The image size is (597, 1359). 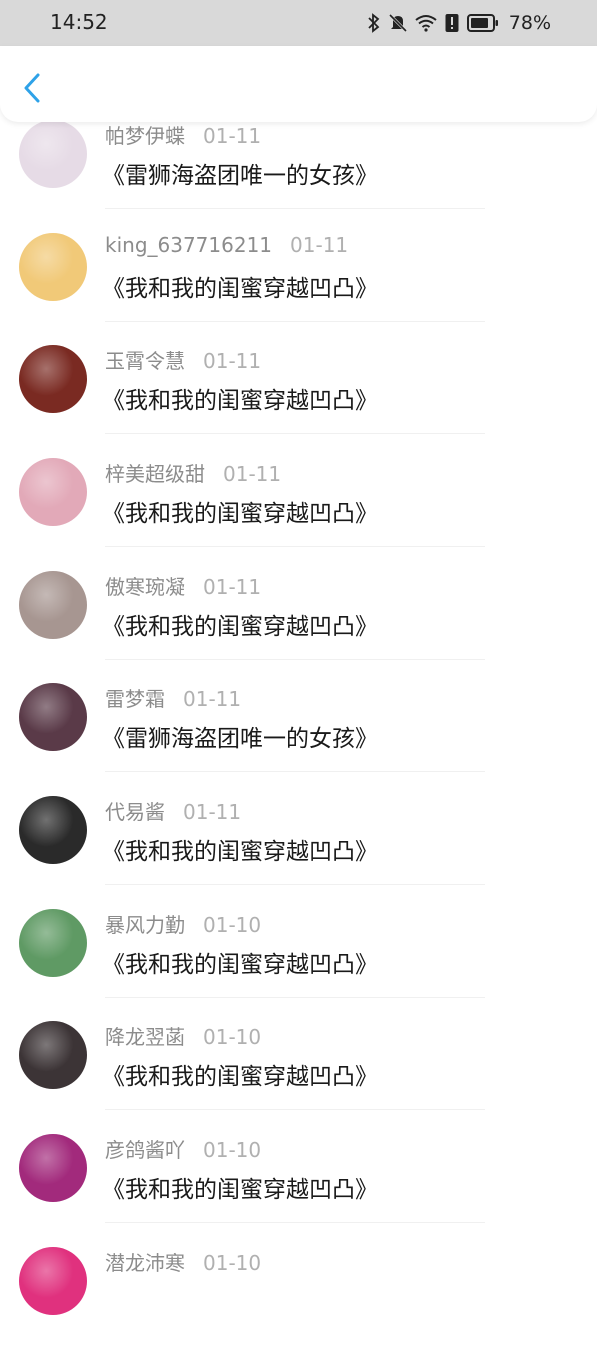 What do you see at coordinates (183, 1037) in the screenshot?
I see `username: 降龙翌菡 01-10` at bounding box center [183, 1037].